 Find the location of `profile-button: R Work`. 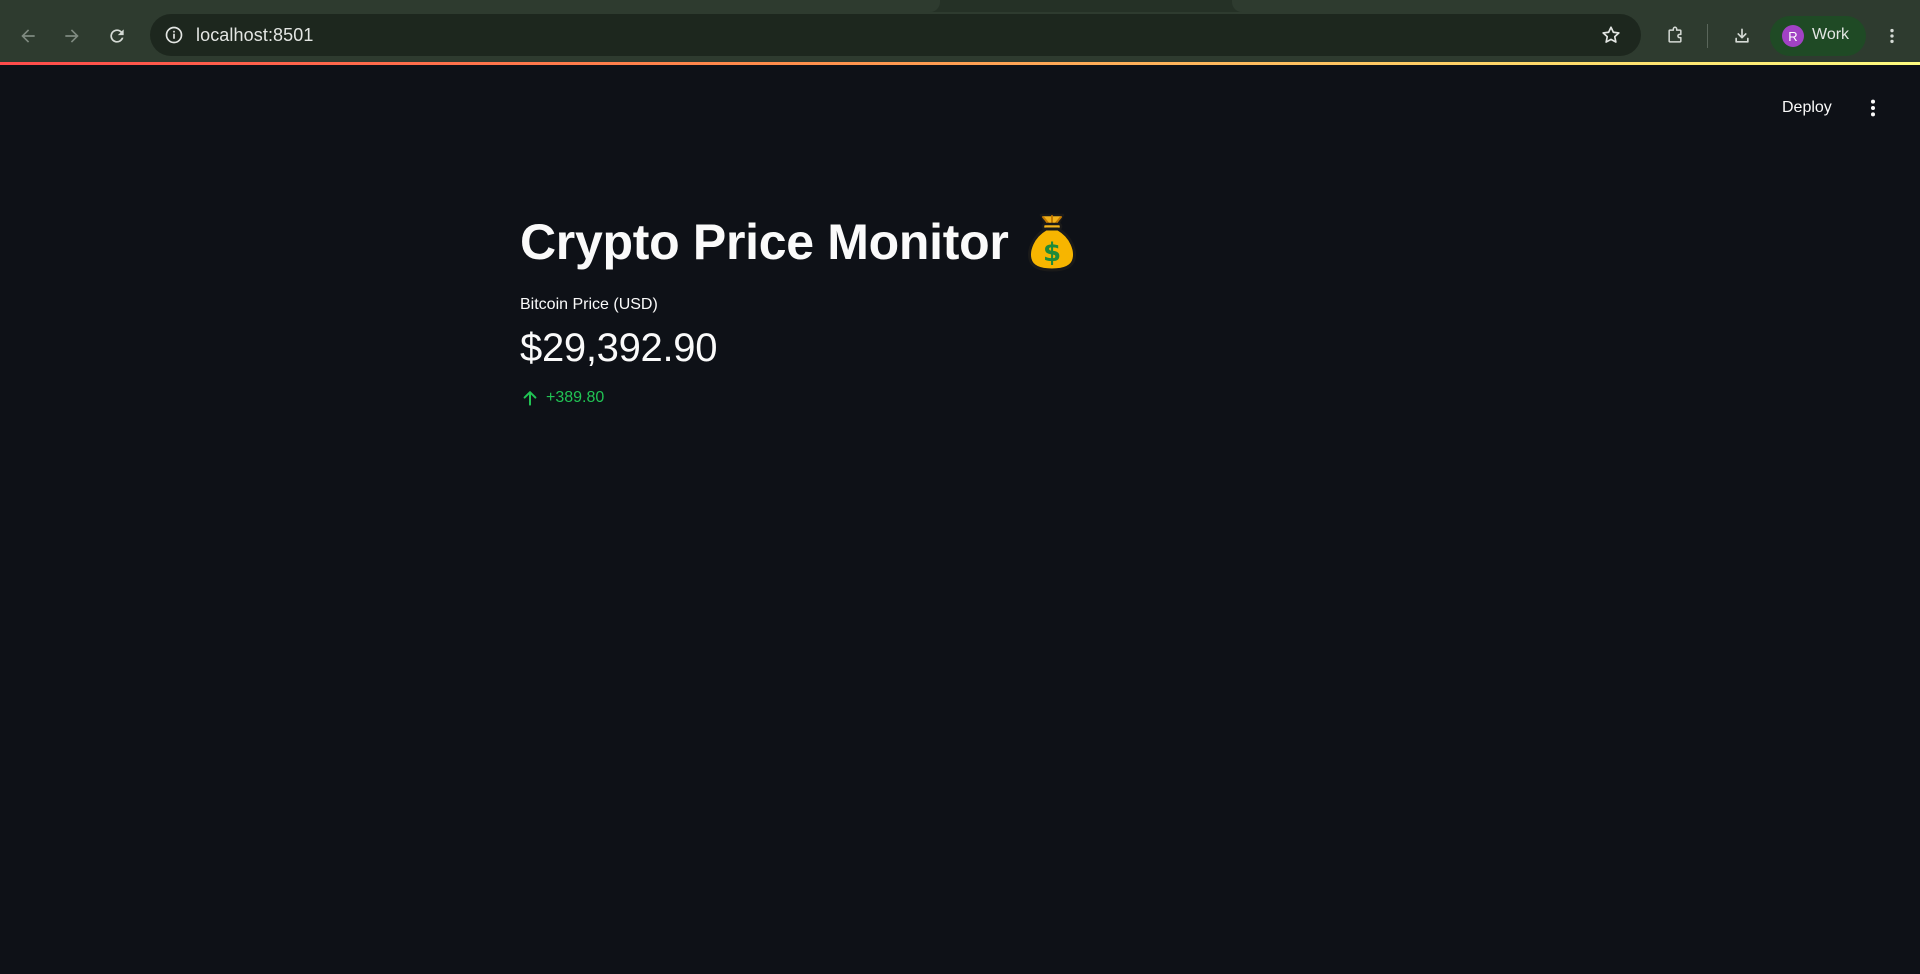

profile-button: R Work is located at coordinates (1818, 36).